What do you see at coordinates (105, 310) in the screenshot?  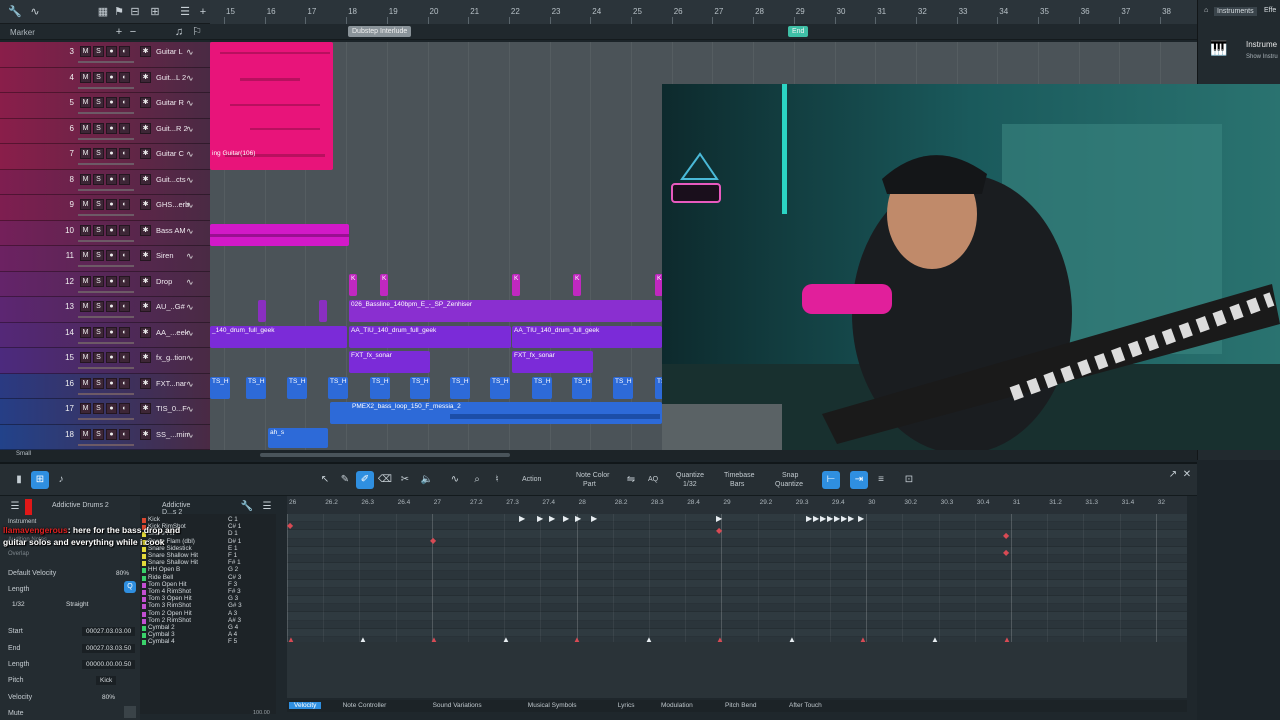 I see `track-13: 13 M S ● ◐ ✱ AU_..G# ∿` at bounding box center [105, 310].